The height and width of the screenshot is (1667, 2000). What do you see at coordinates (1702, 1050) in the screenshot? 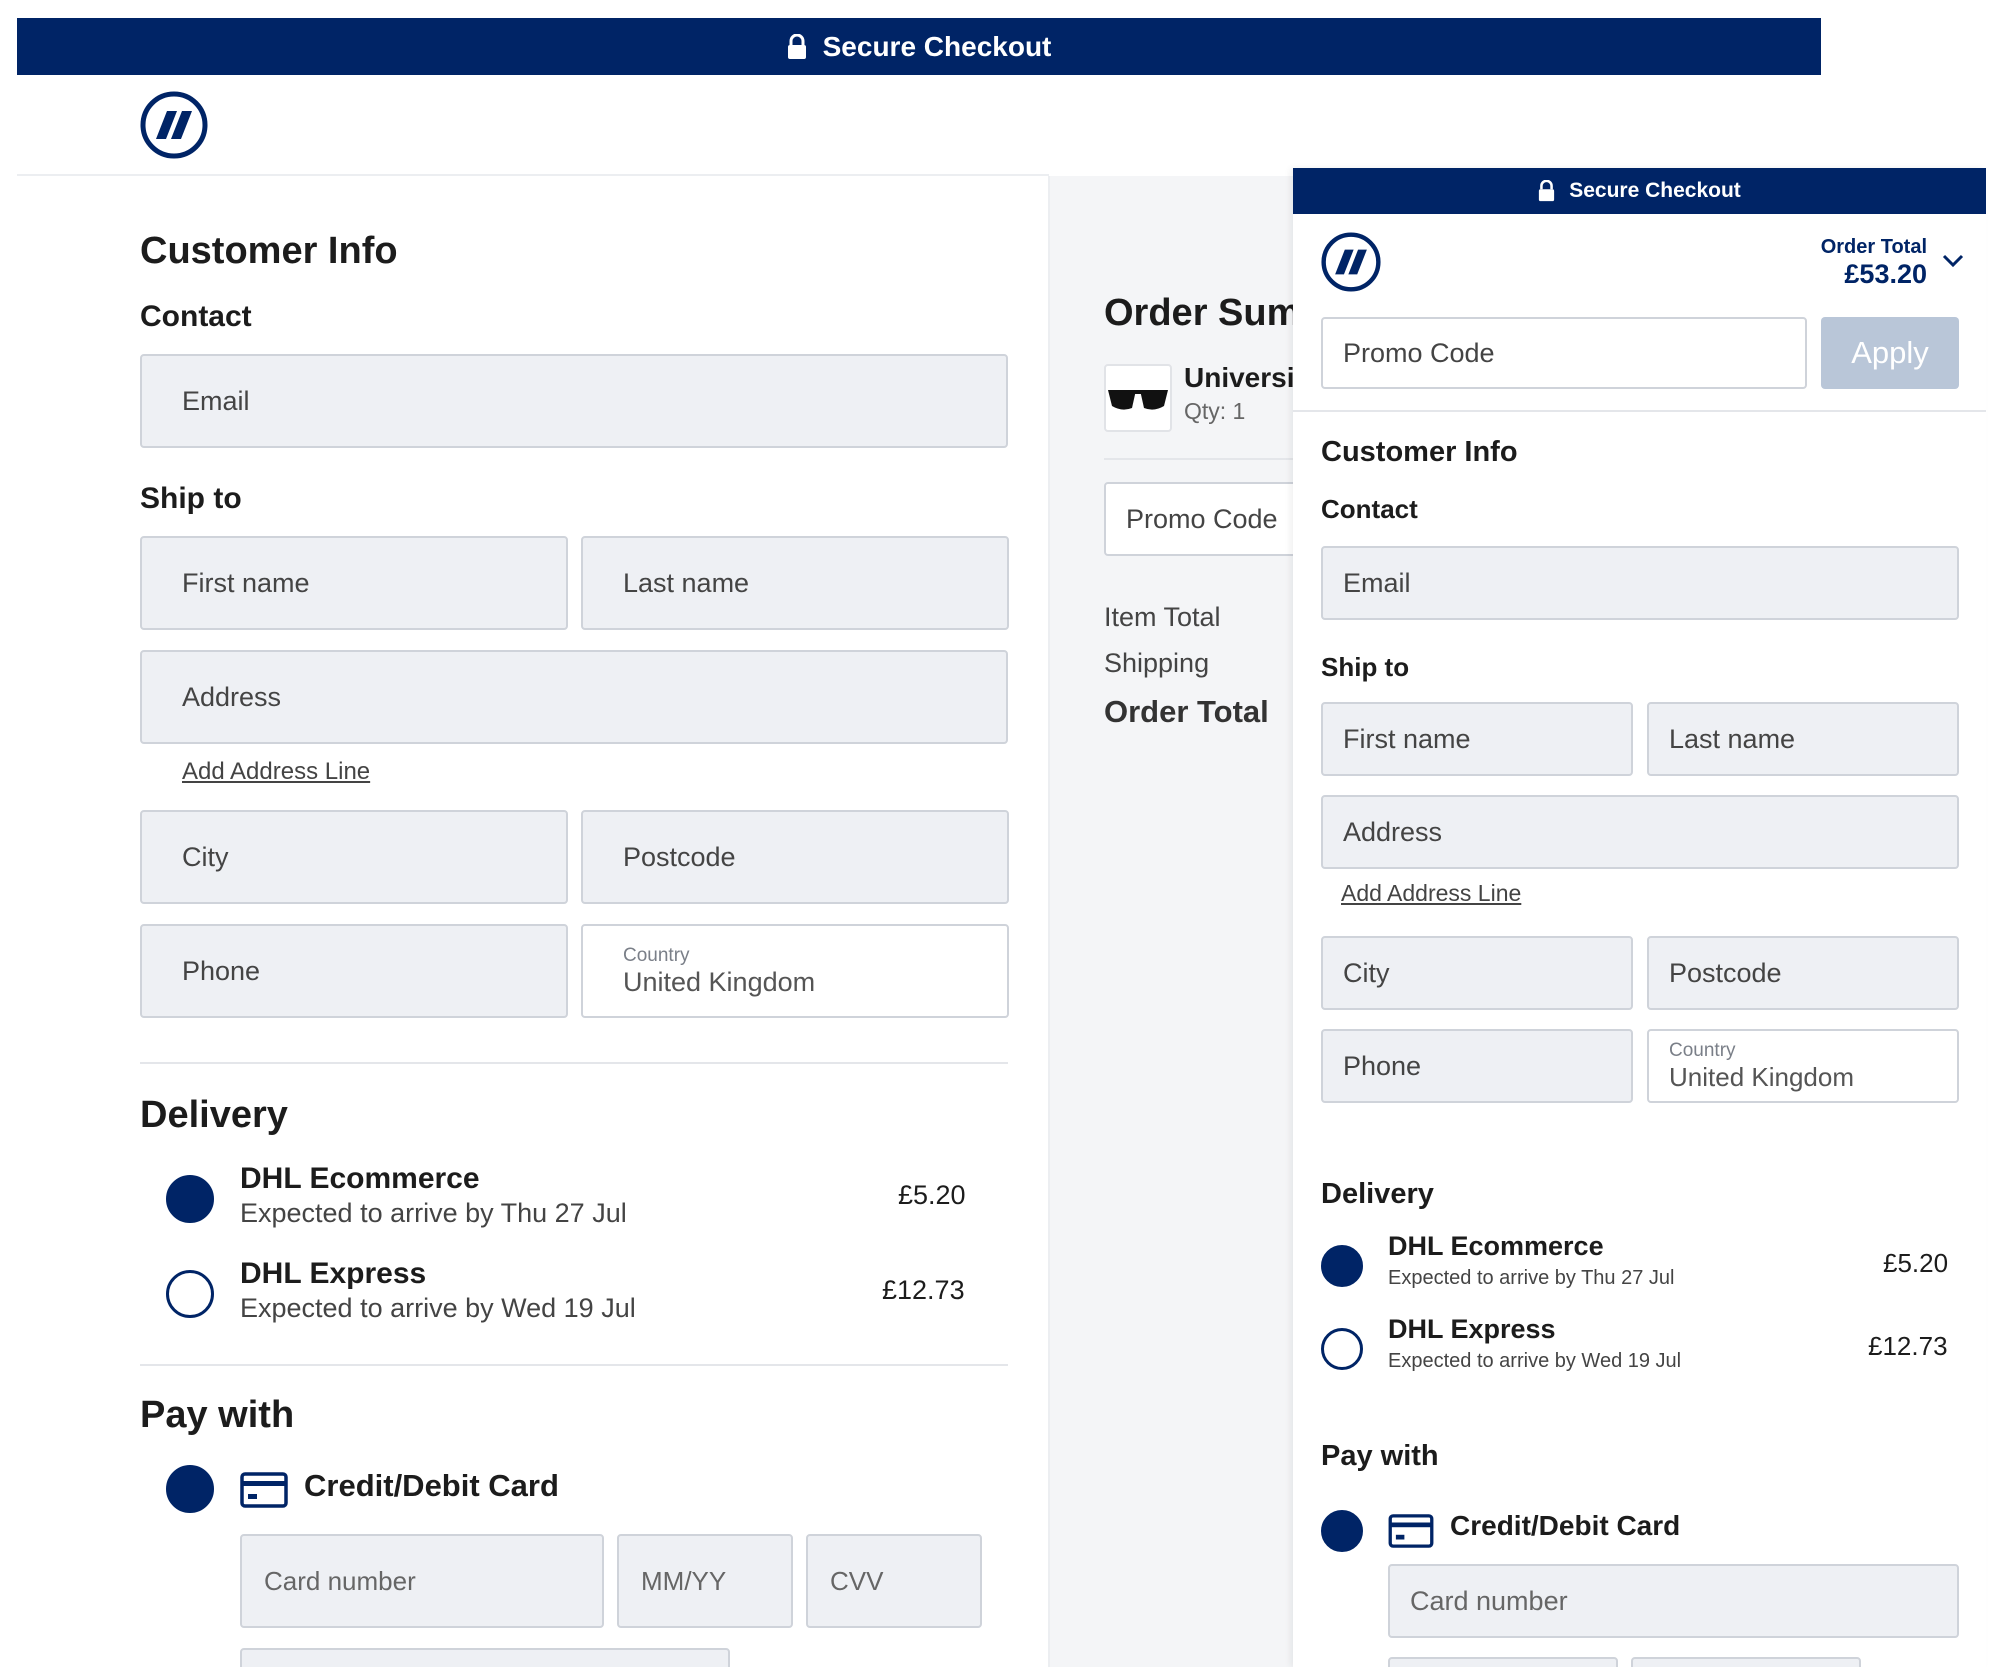
I see `country-label: Country` at bounding box center [1702, 1050].